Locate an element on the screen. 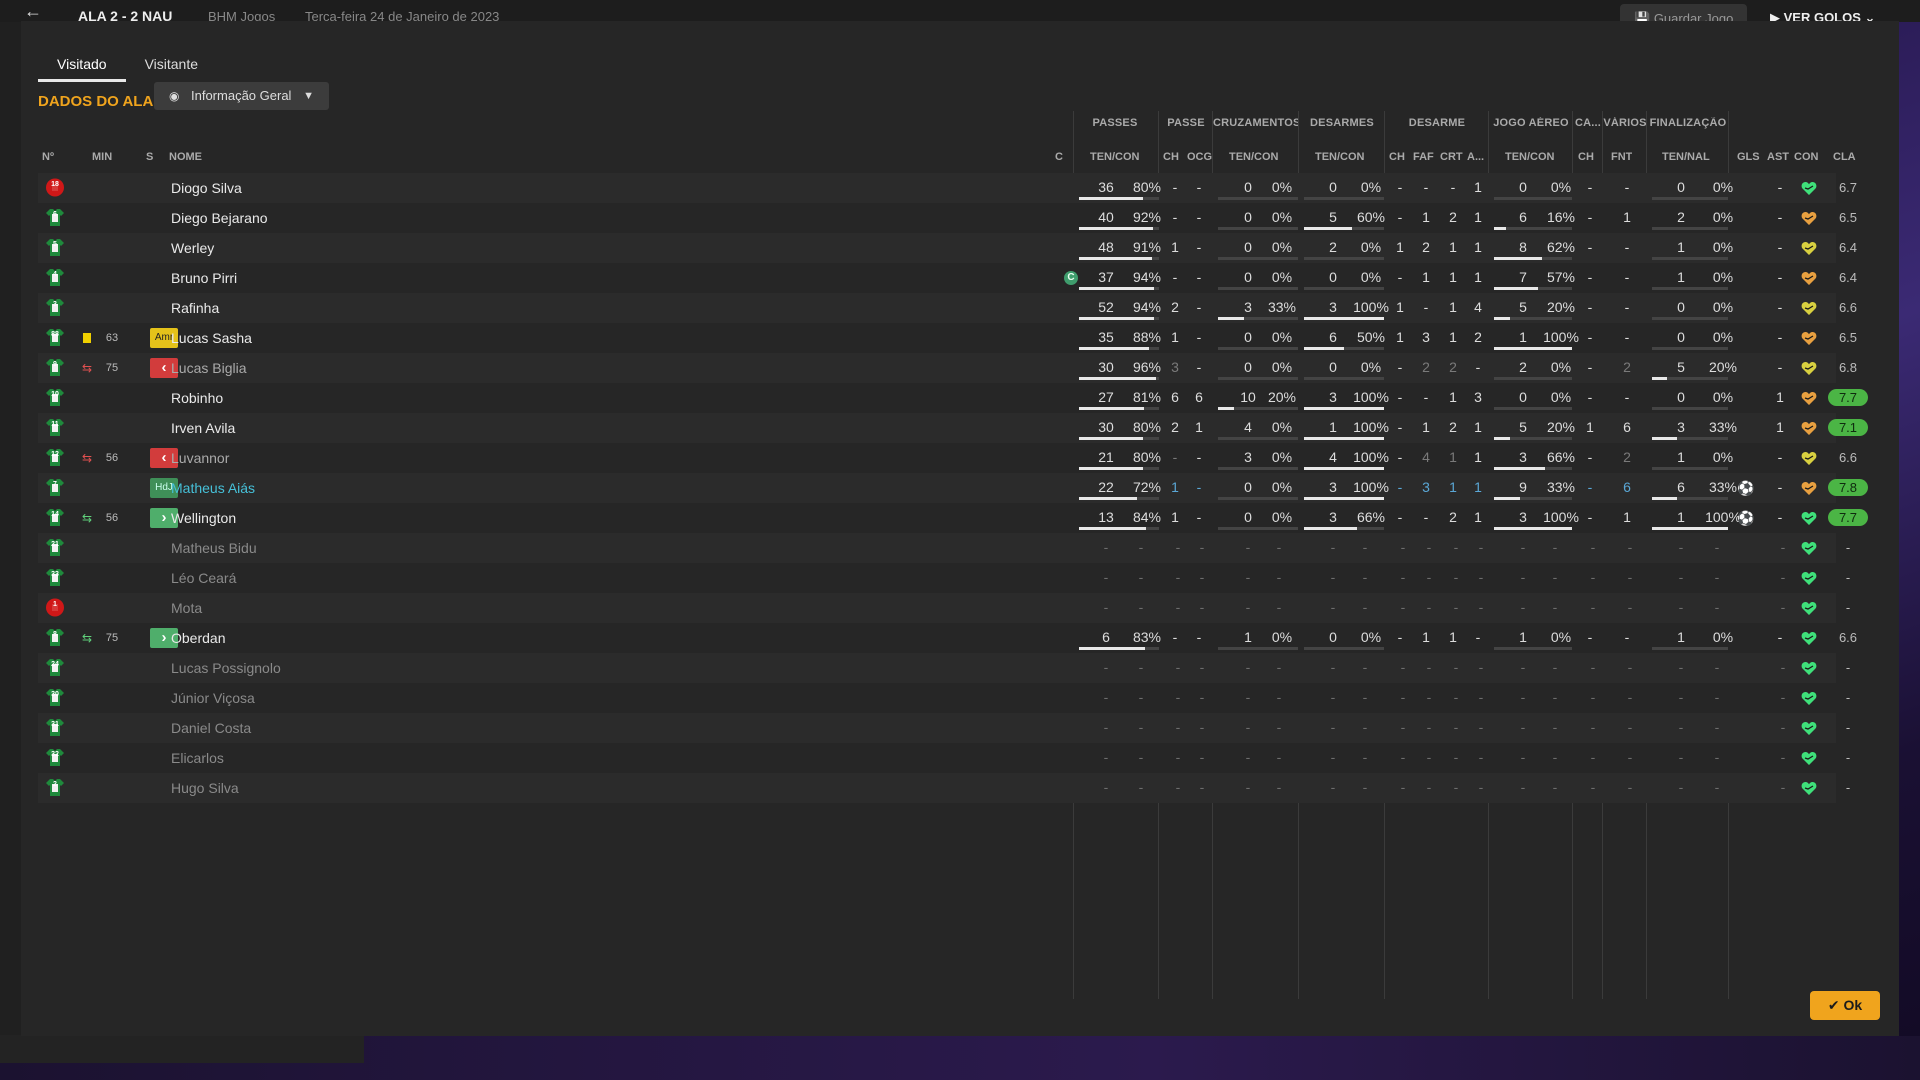 Image resolution: width=1920 pixels, height=1080 pixels. shirt-icon: 4 is located at coordinates (55, 277).